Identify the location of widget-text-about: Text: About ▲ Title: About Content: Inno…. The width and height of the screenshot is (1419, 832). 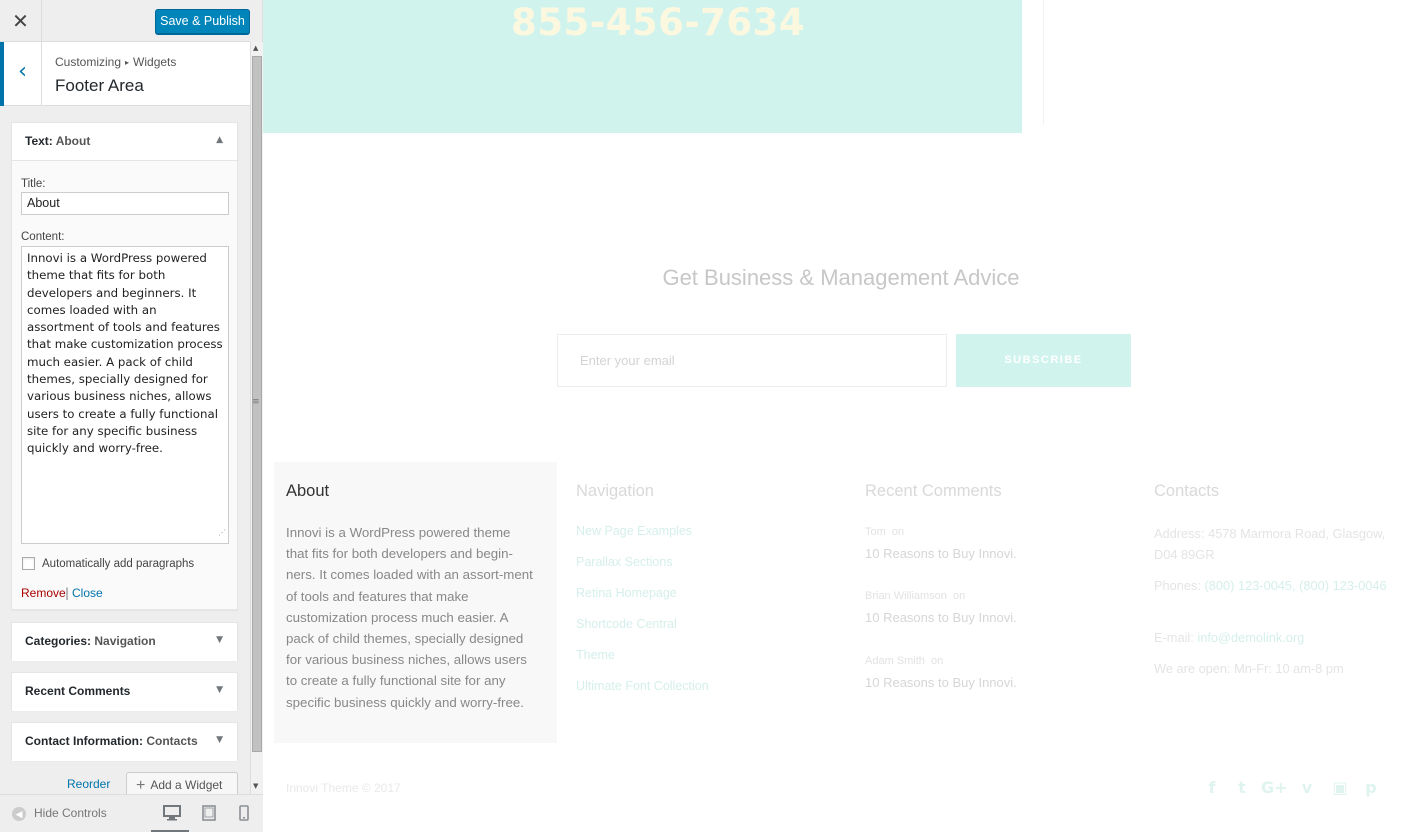
(124, 366).